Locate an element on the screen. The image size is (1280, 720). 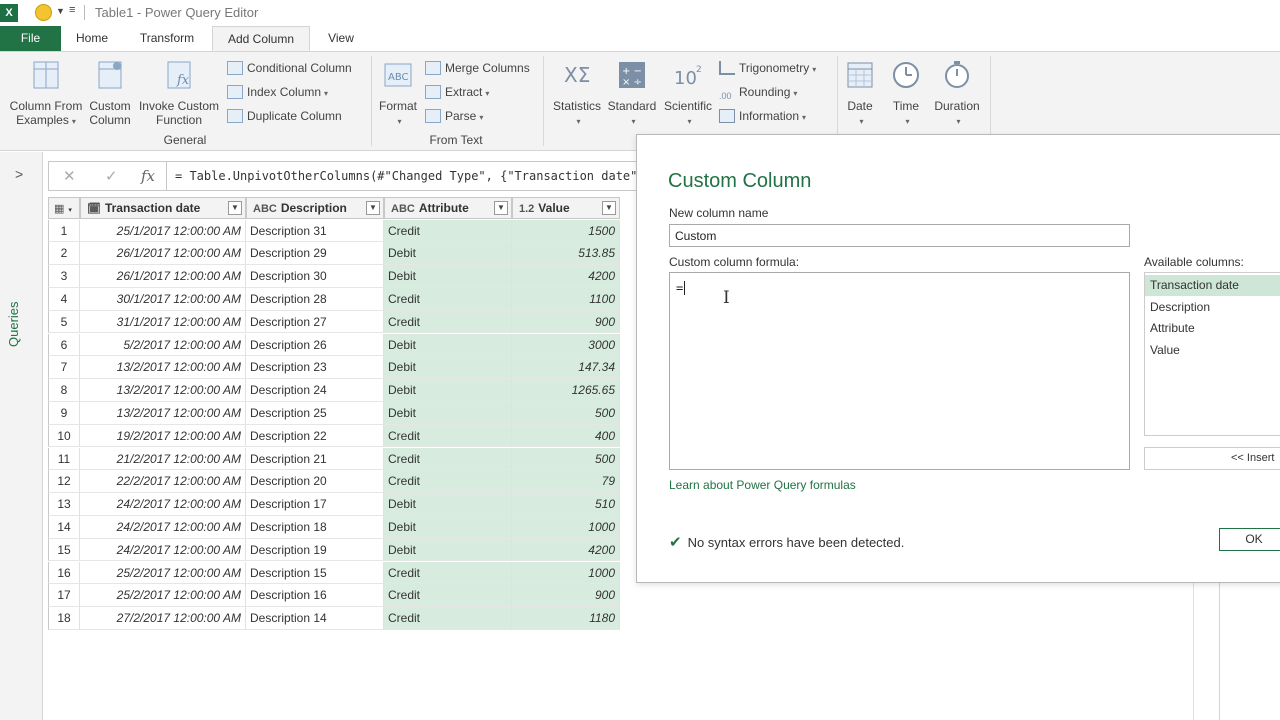
row-number: 12 is located at coordinates (64, 482).